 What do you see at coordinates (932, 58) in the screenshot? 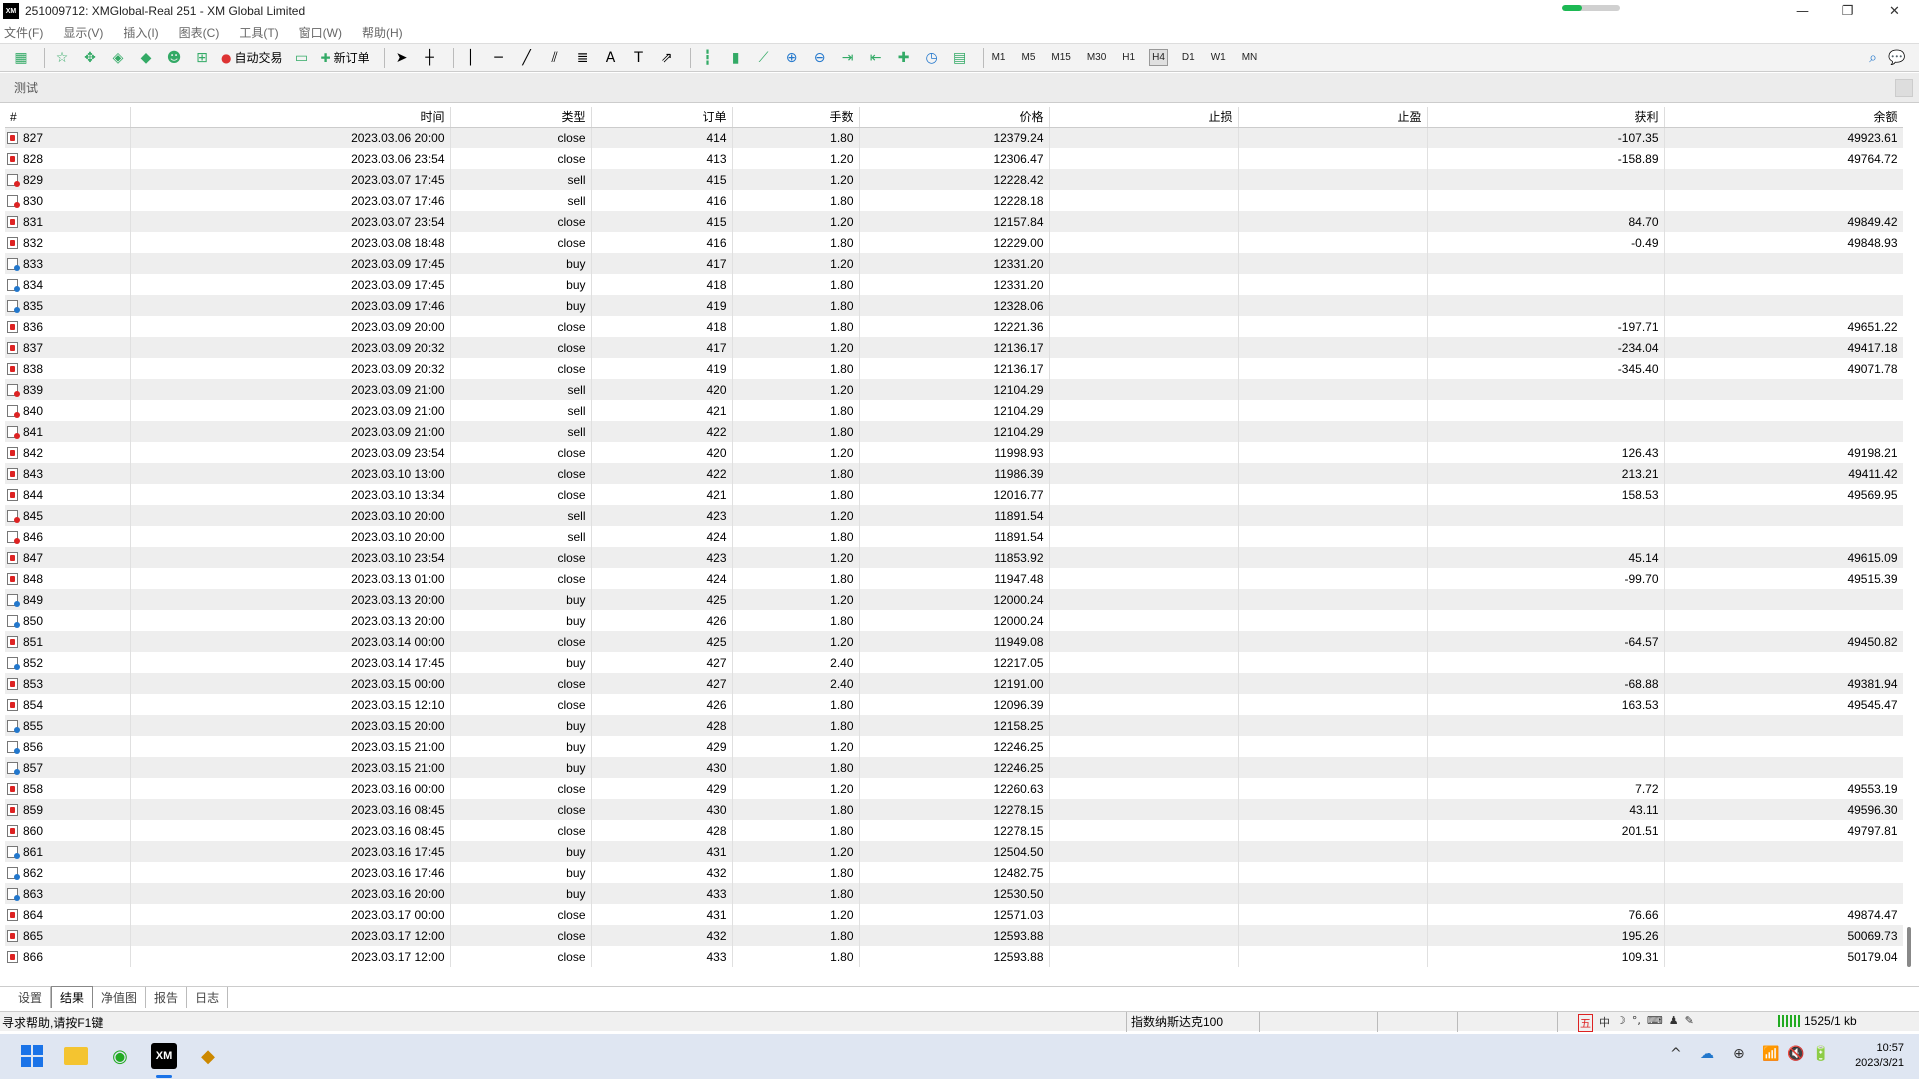
I see `periods-icon: ◷` at bounding box center [932, 58].